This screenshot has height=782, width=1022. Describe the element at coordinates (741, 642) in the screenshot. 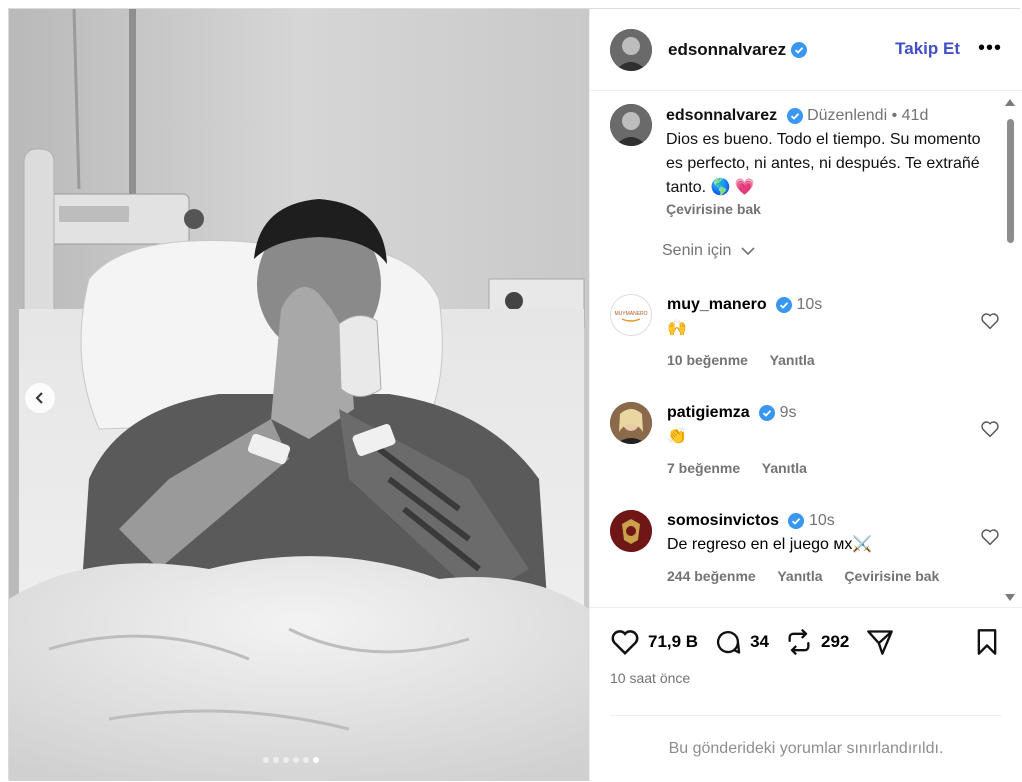

I see `comment-button: 34` at that location.